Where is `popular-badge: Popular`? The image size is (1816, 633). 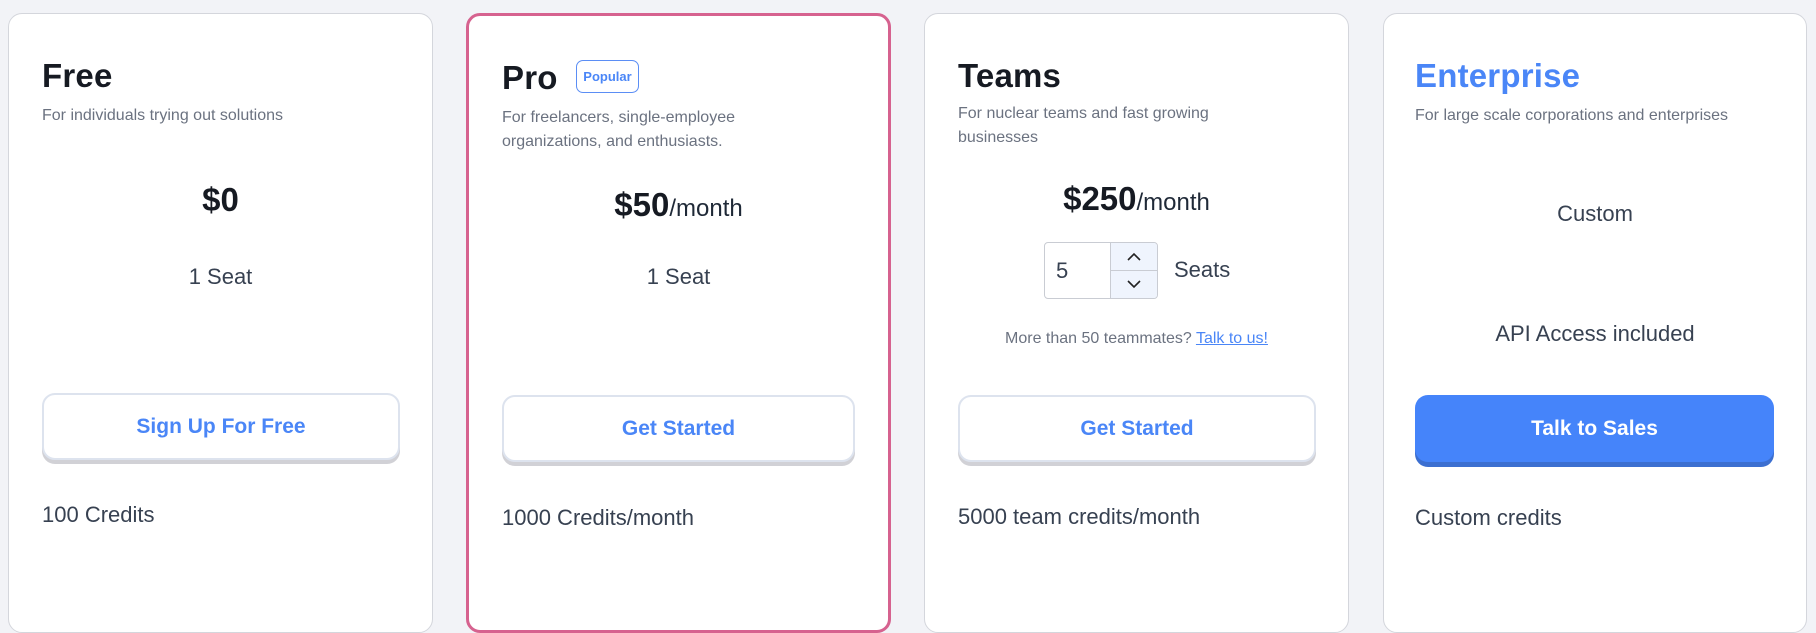
popular-badge: Popular is located at coordinates (607, 76).